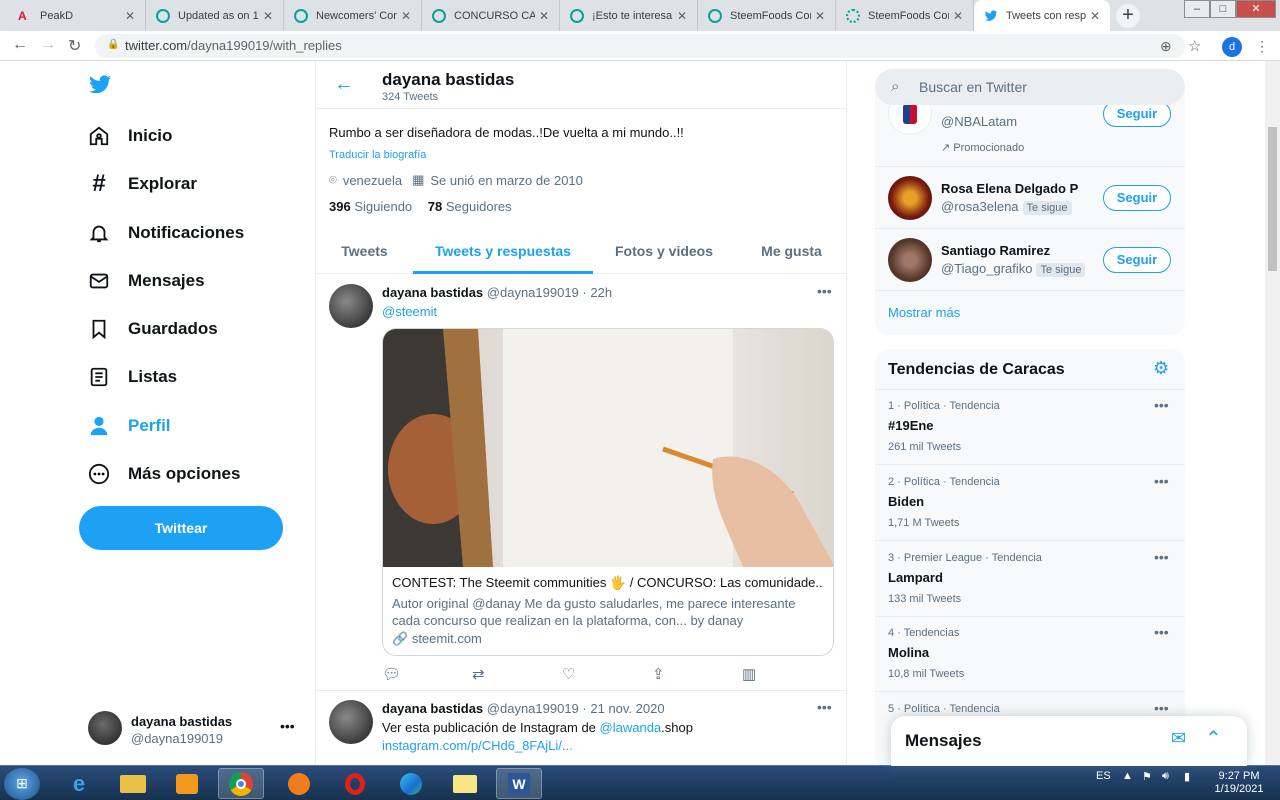 The height and width of the screenshot is (800, 1280). What do you see at coordinates (1272, 199) in the screenshot?
I see `scrollbar-thumb` at bounding box center [1272, 199].